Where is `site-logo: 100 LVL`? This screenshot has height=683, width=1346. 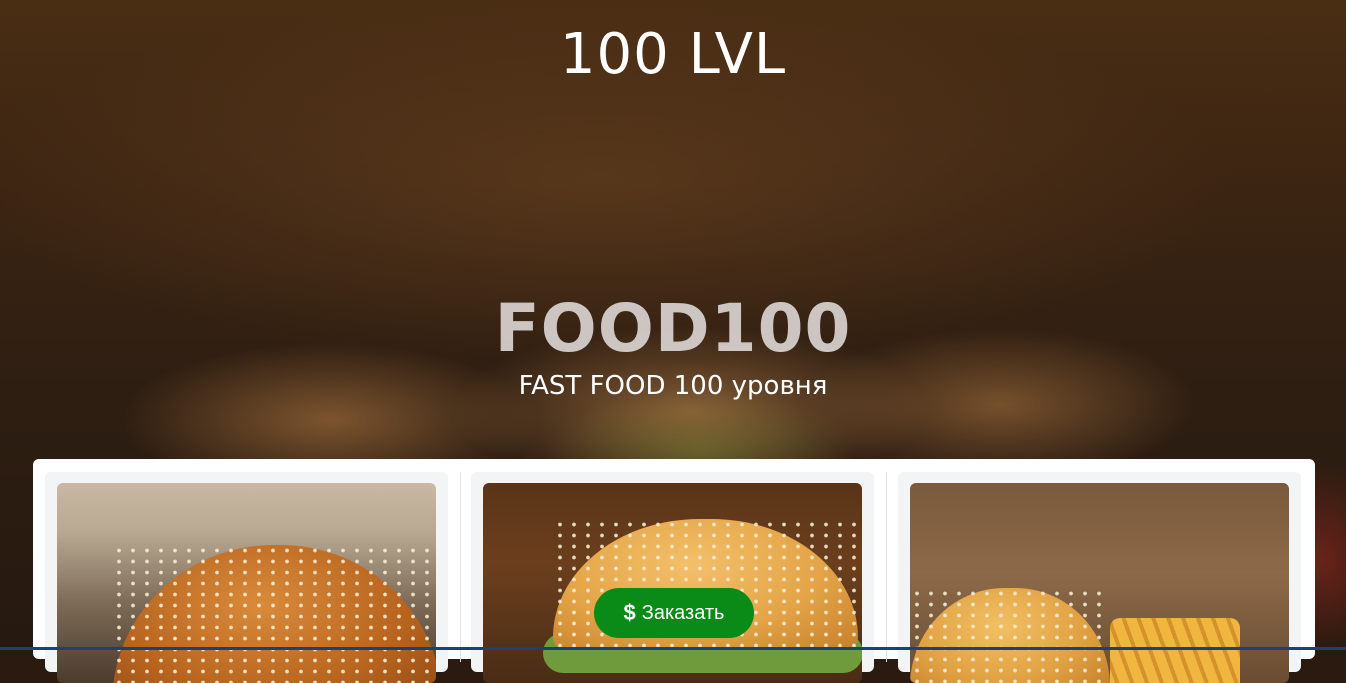 site-logo: 100 LVL is located at coordinates (673, 54).